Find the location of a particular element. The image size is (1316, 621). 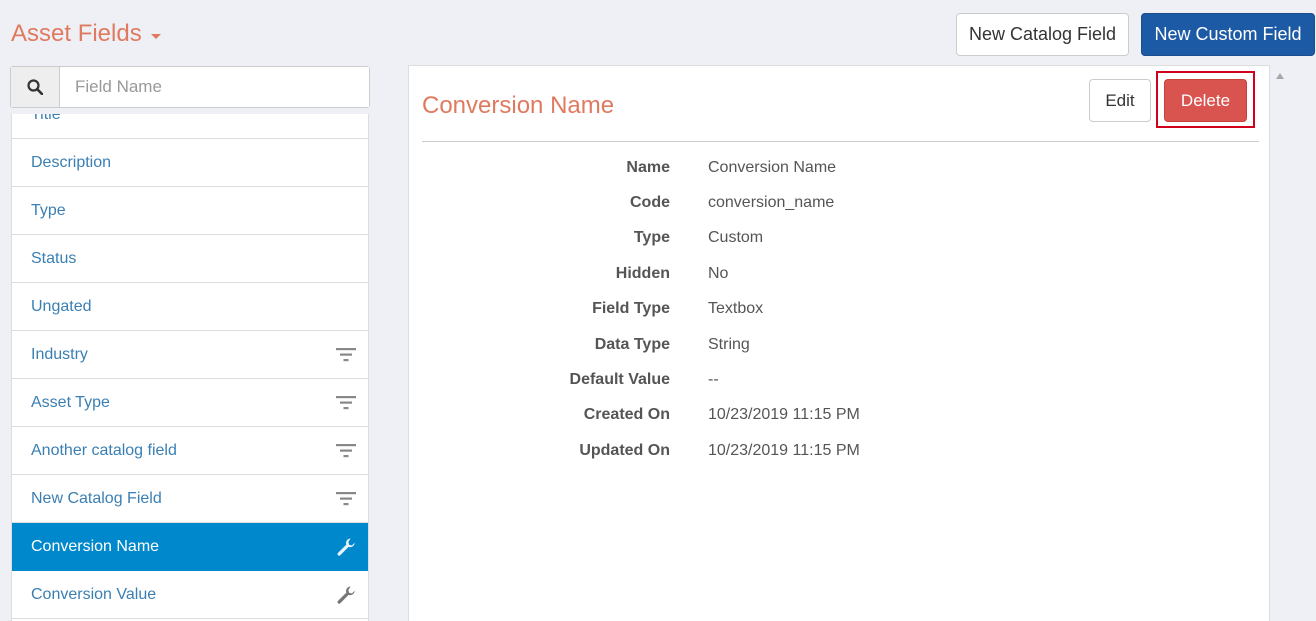

property-row: Updated On 10/23/2019 11:15 PM is located at coordinates (840, 450).